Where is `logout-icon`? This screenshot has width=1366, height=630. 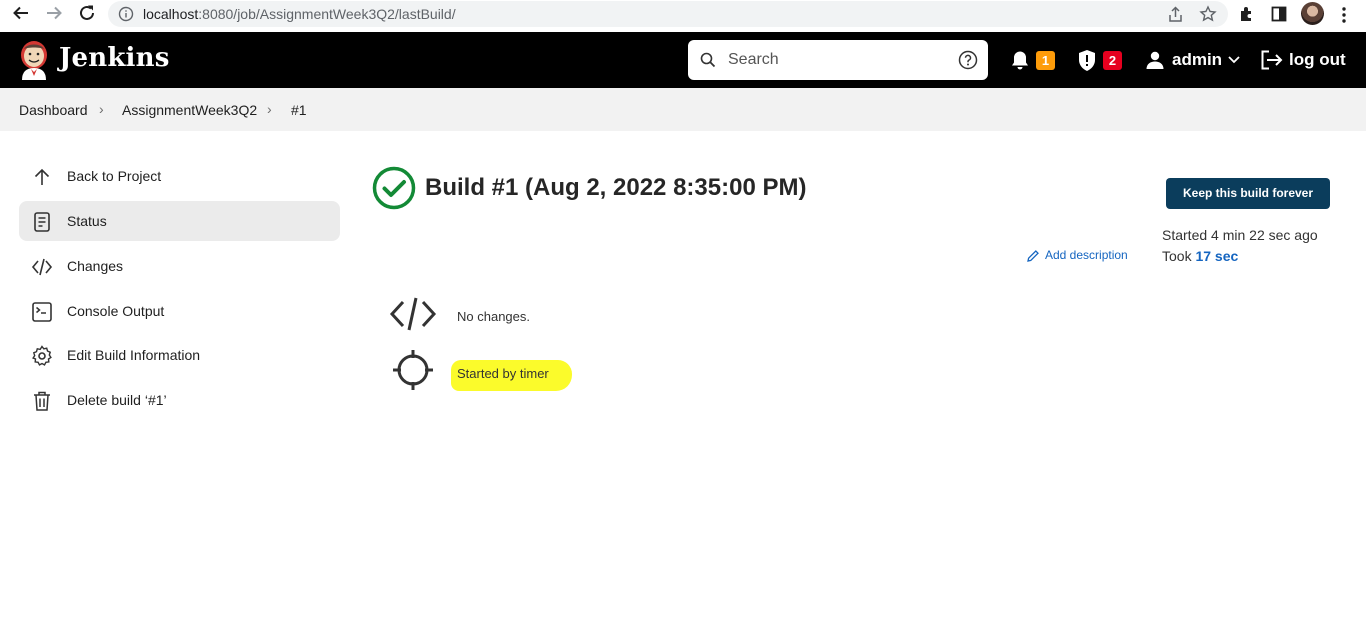
logout-icon is located at coordinates (1272, 60).